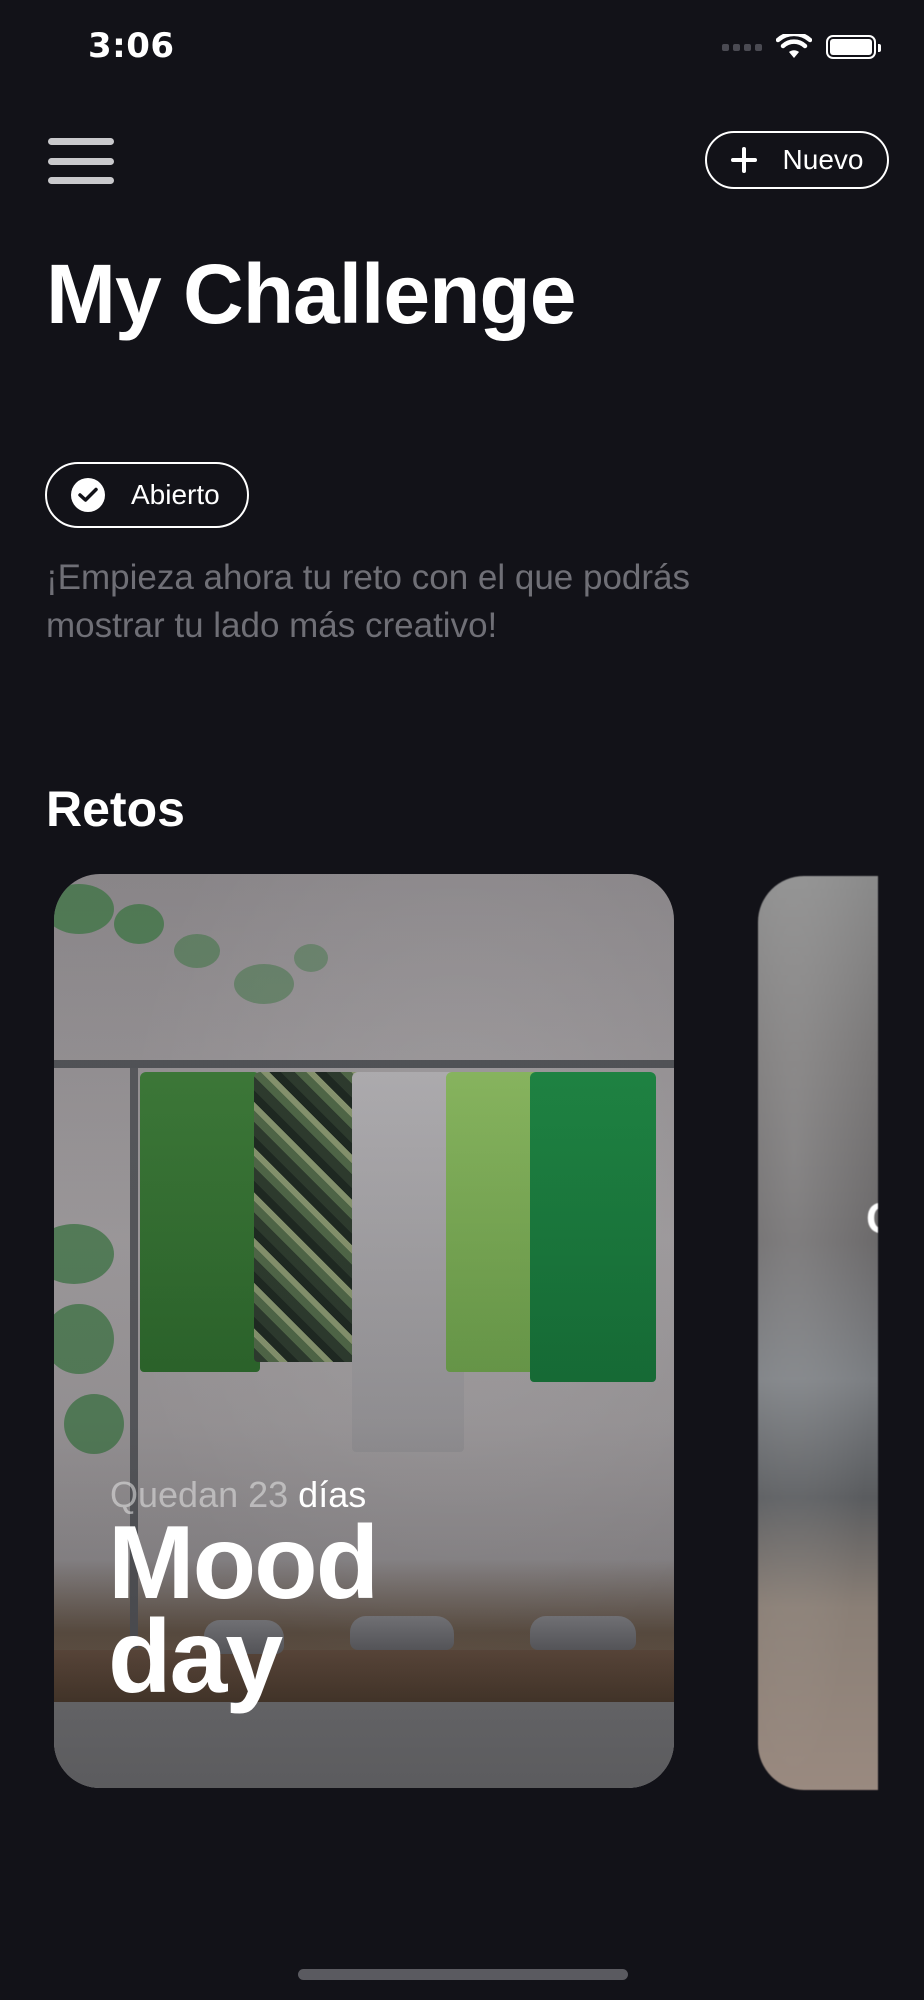 This screenshot has width=924, height=2000. I want to click on battery-icon, so click(853, 47).